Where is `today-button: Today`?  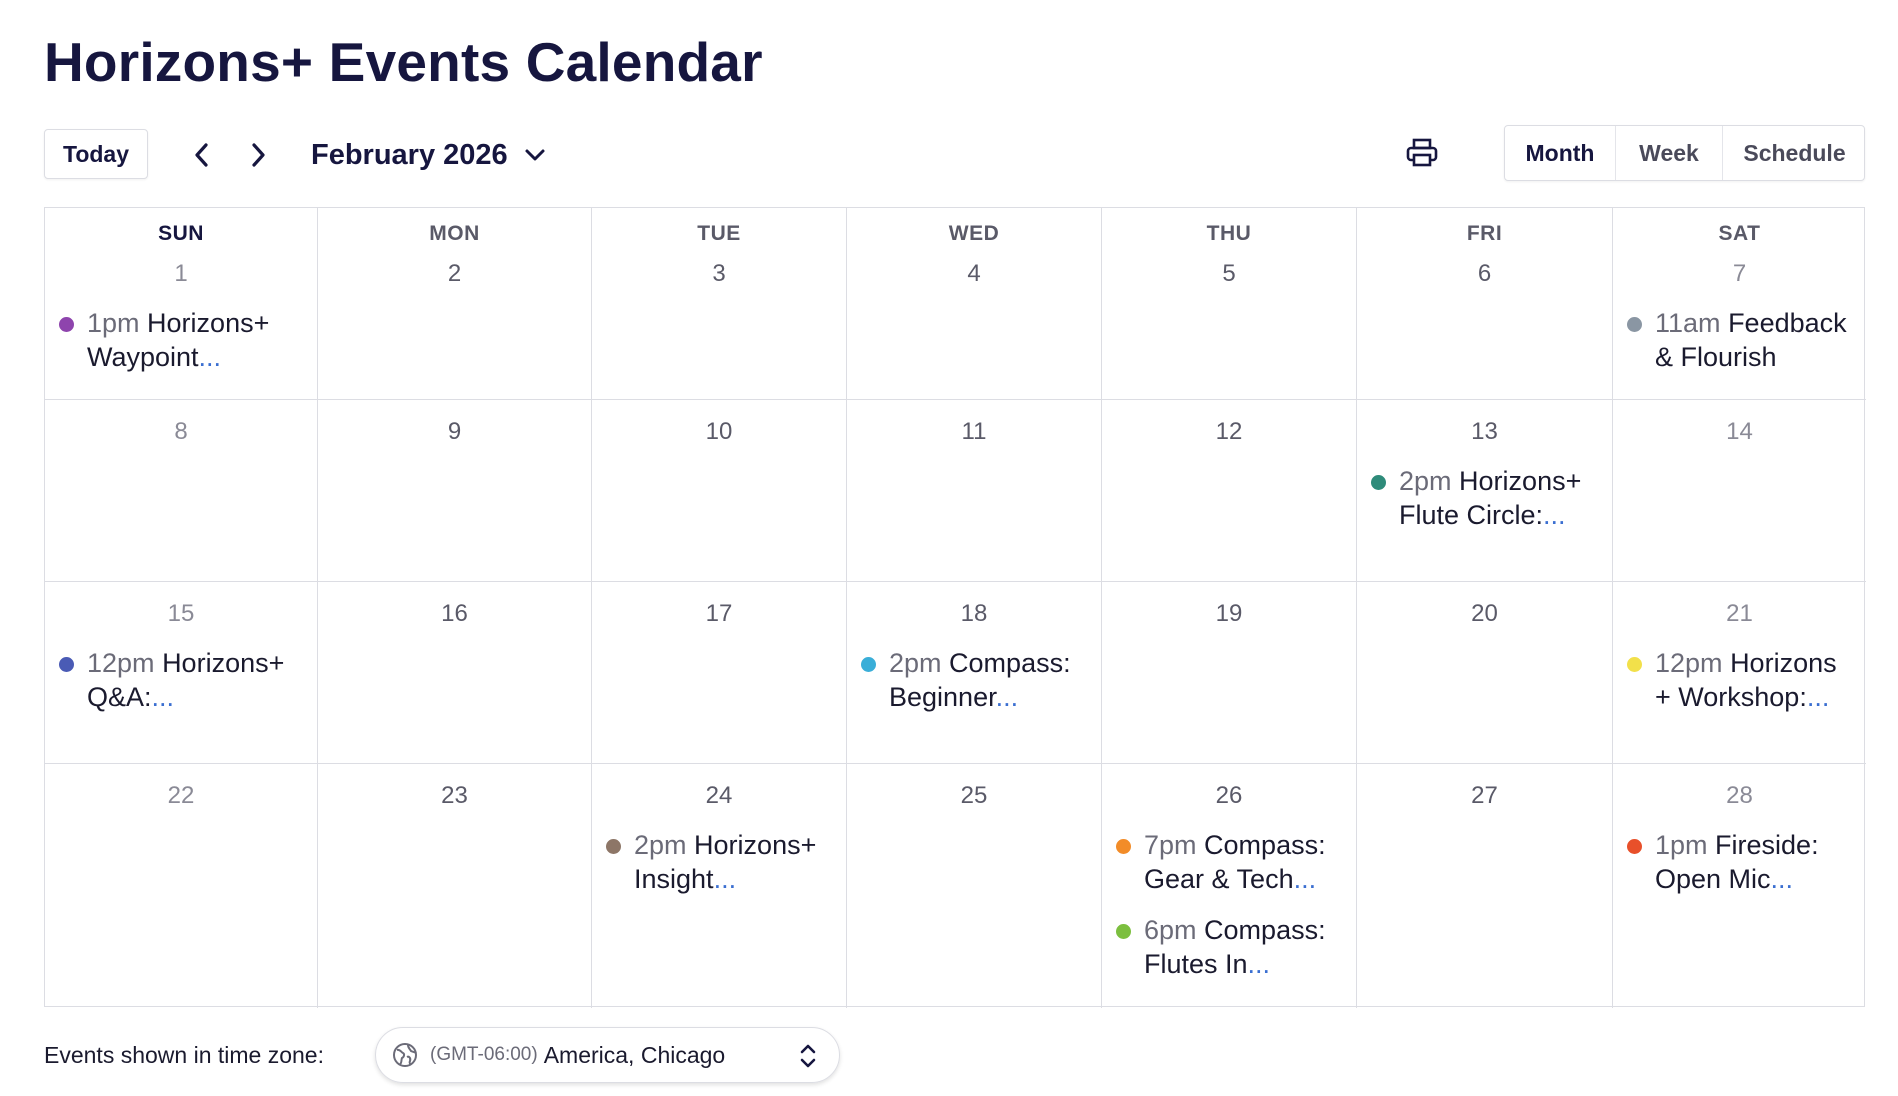 today-button: Today is located at coordinates (96, 154).